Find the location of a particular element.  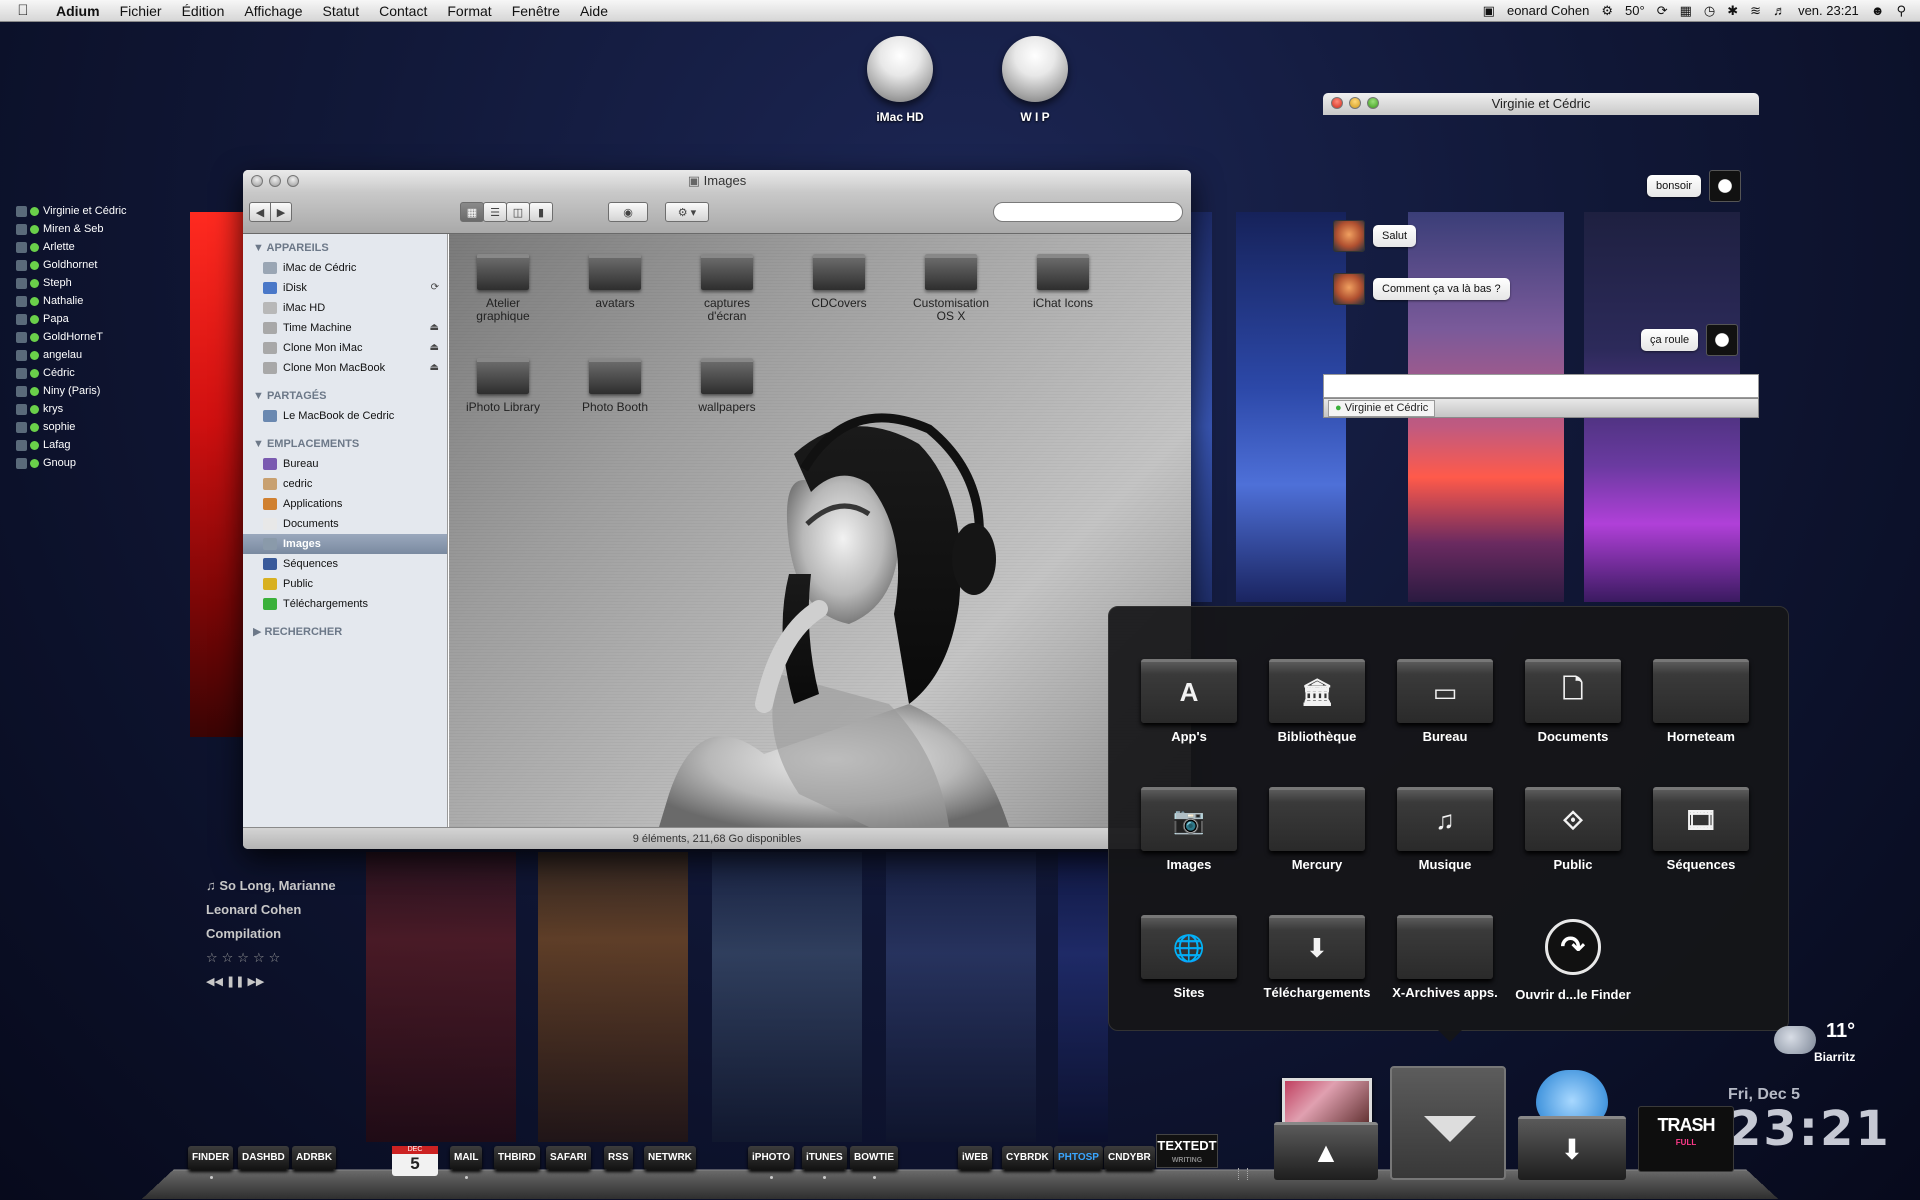

chat-titlebar: Virginie et Cédric is located at coordinates (1541, 104).